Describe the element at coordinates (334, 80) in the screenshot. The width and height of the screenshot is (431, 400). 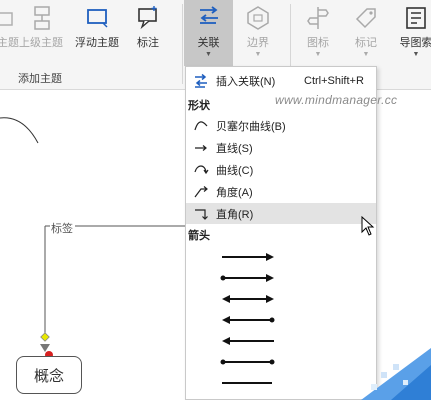
I see `menu-item-shortcut: Ctrl+Shift+R` at that location.